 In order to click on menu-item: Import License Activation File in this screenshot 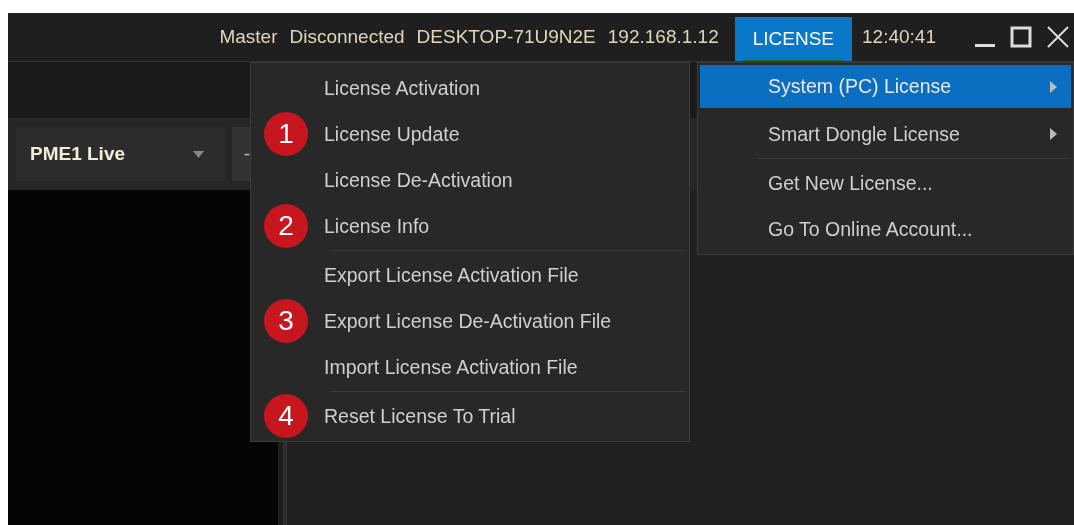, I will do `click(470, 367)`.